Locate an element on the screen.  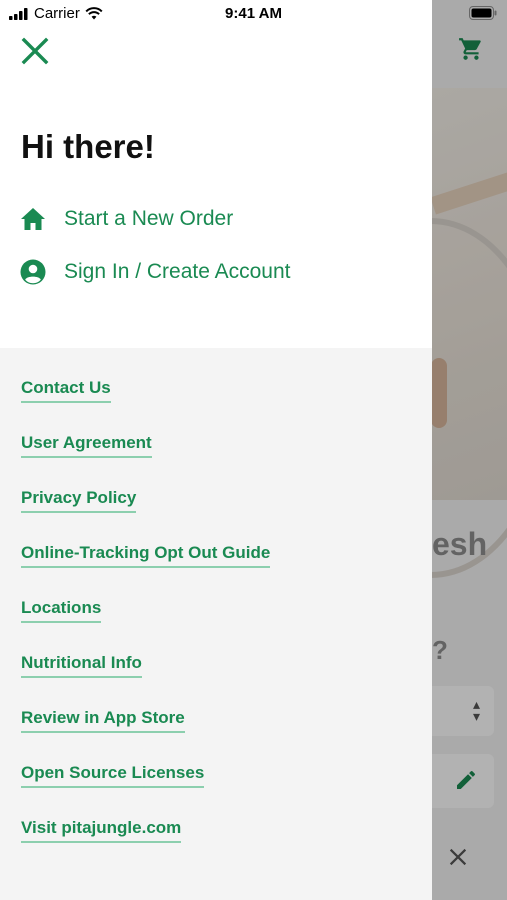
close-icon is located at coordinates (35, 51).